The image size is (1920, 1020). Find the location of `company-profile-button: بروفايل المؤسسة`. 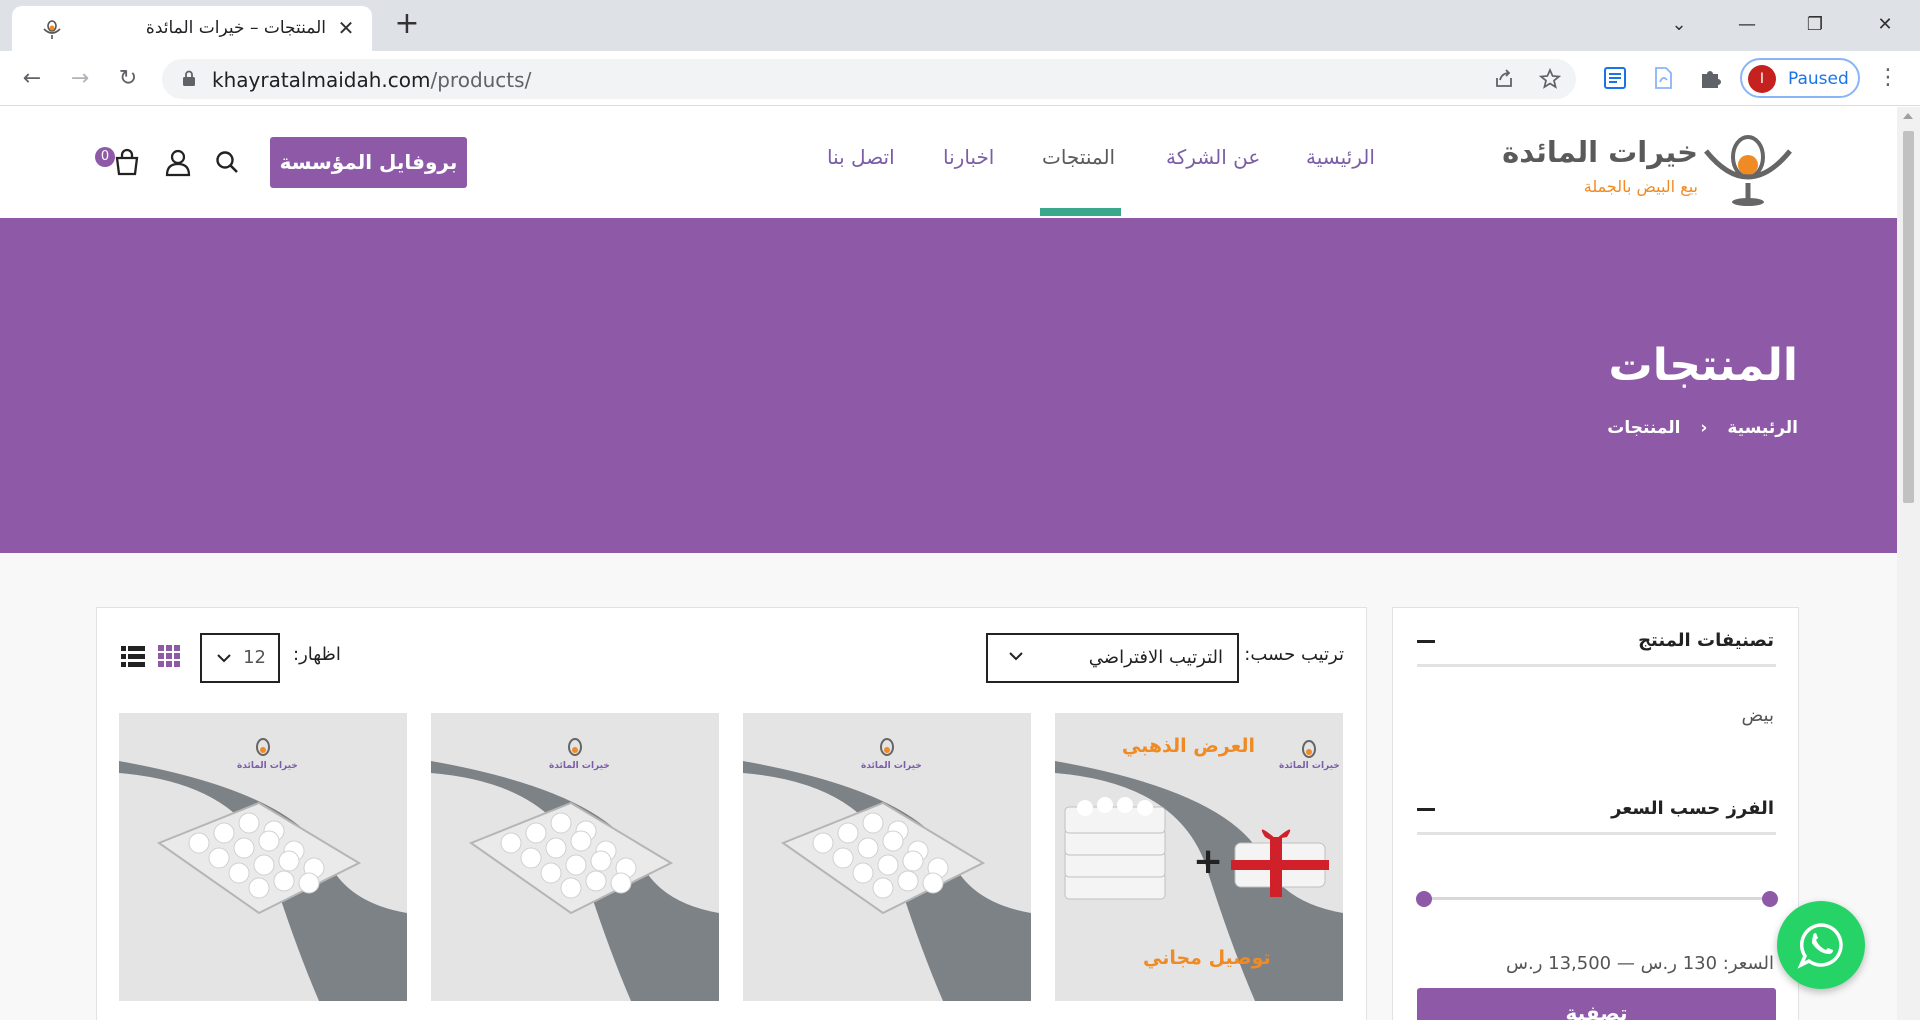

company-profile-button: بروفايل المؤسسة is located at coordinates (368, 162).